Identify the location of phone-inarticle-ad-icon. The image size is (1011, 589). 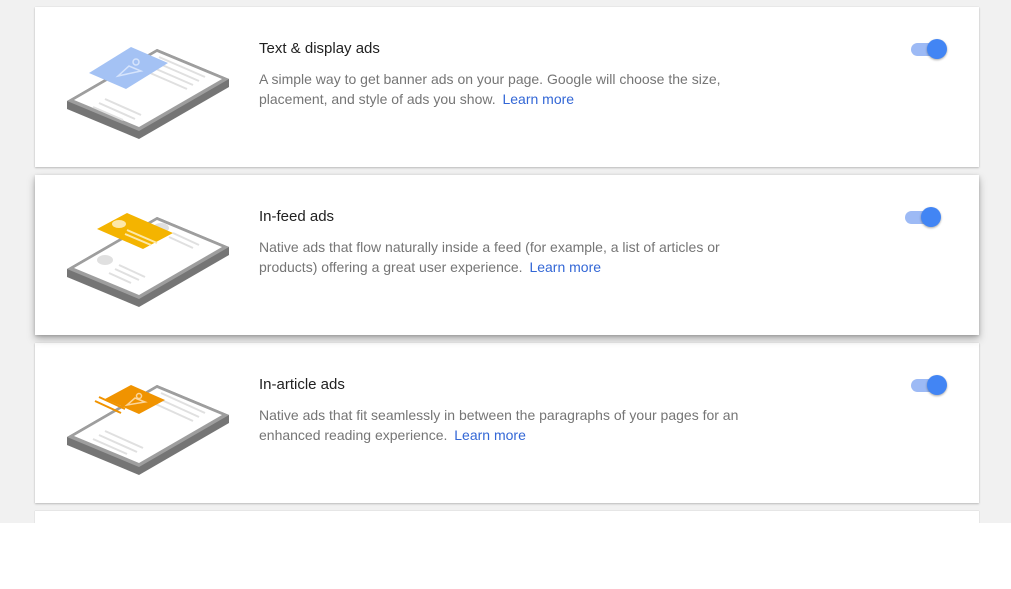
(147, 423).